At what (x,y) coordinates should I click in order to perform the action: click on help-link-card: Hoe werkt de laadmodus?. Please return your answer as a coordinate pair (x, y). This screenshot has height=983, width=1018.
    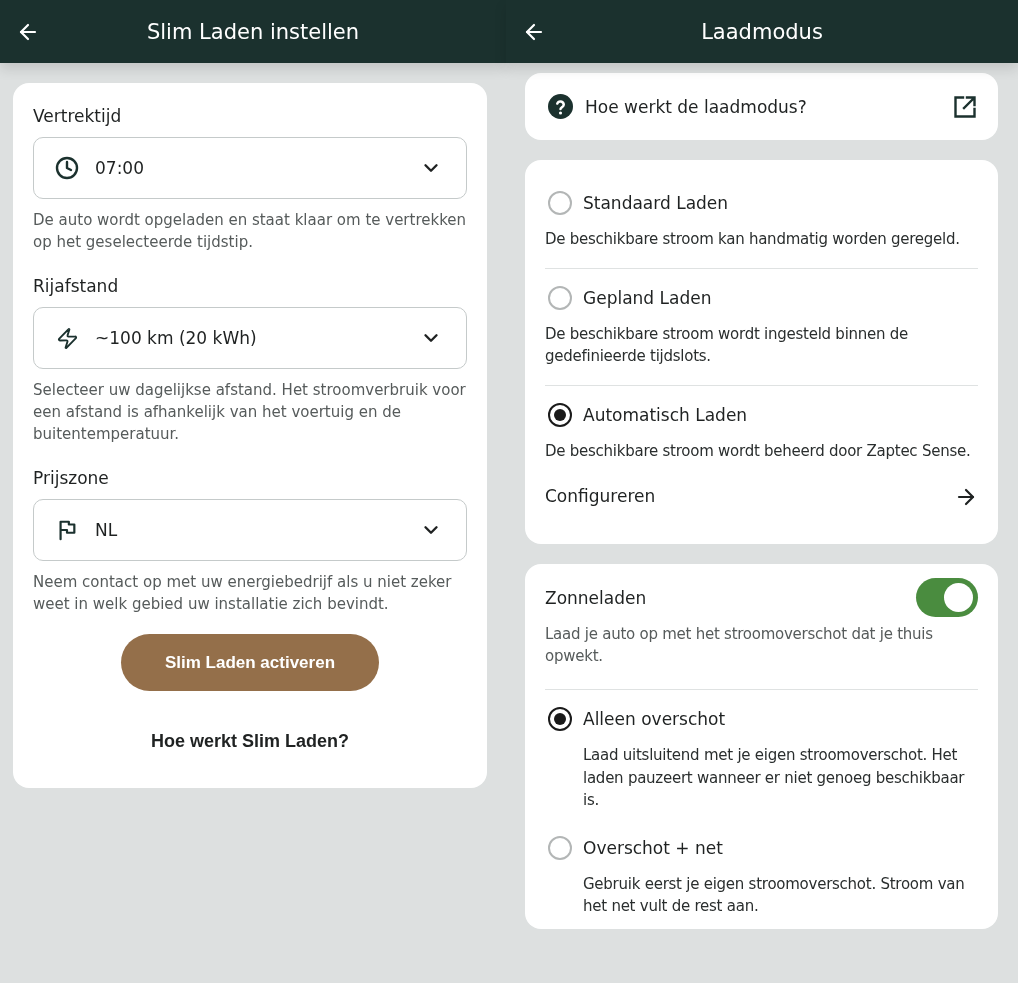
    Looking at the image, I should click on (761, 106).